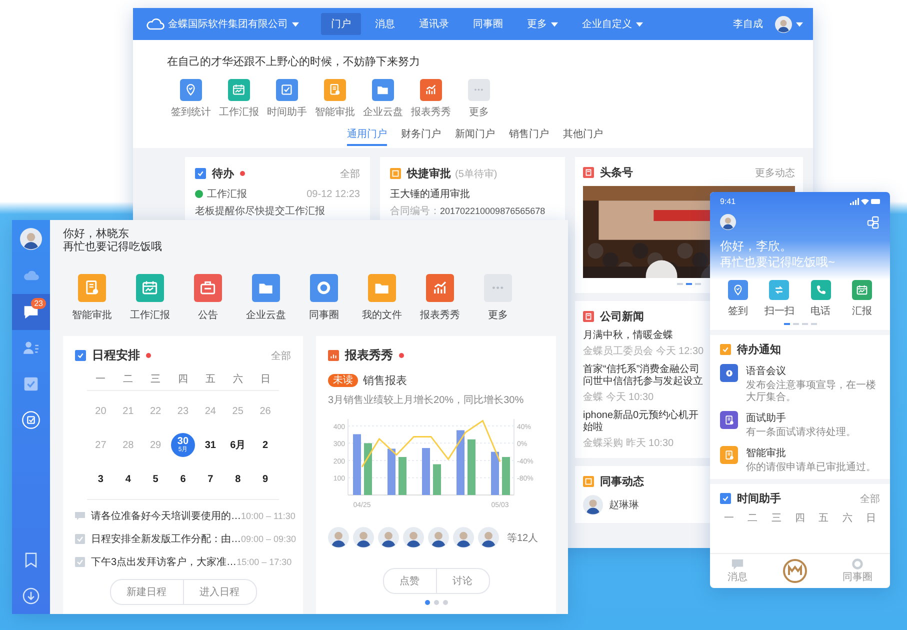 The image size is (907, 630). Describe the element at coordinates (434, 24) in the screenshot. I see `nav-tab: 通讯录` at that location.